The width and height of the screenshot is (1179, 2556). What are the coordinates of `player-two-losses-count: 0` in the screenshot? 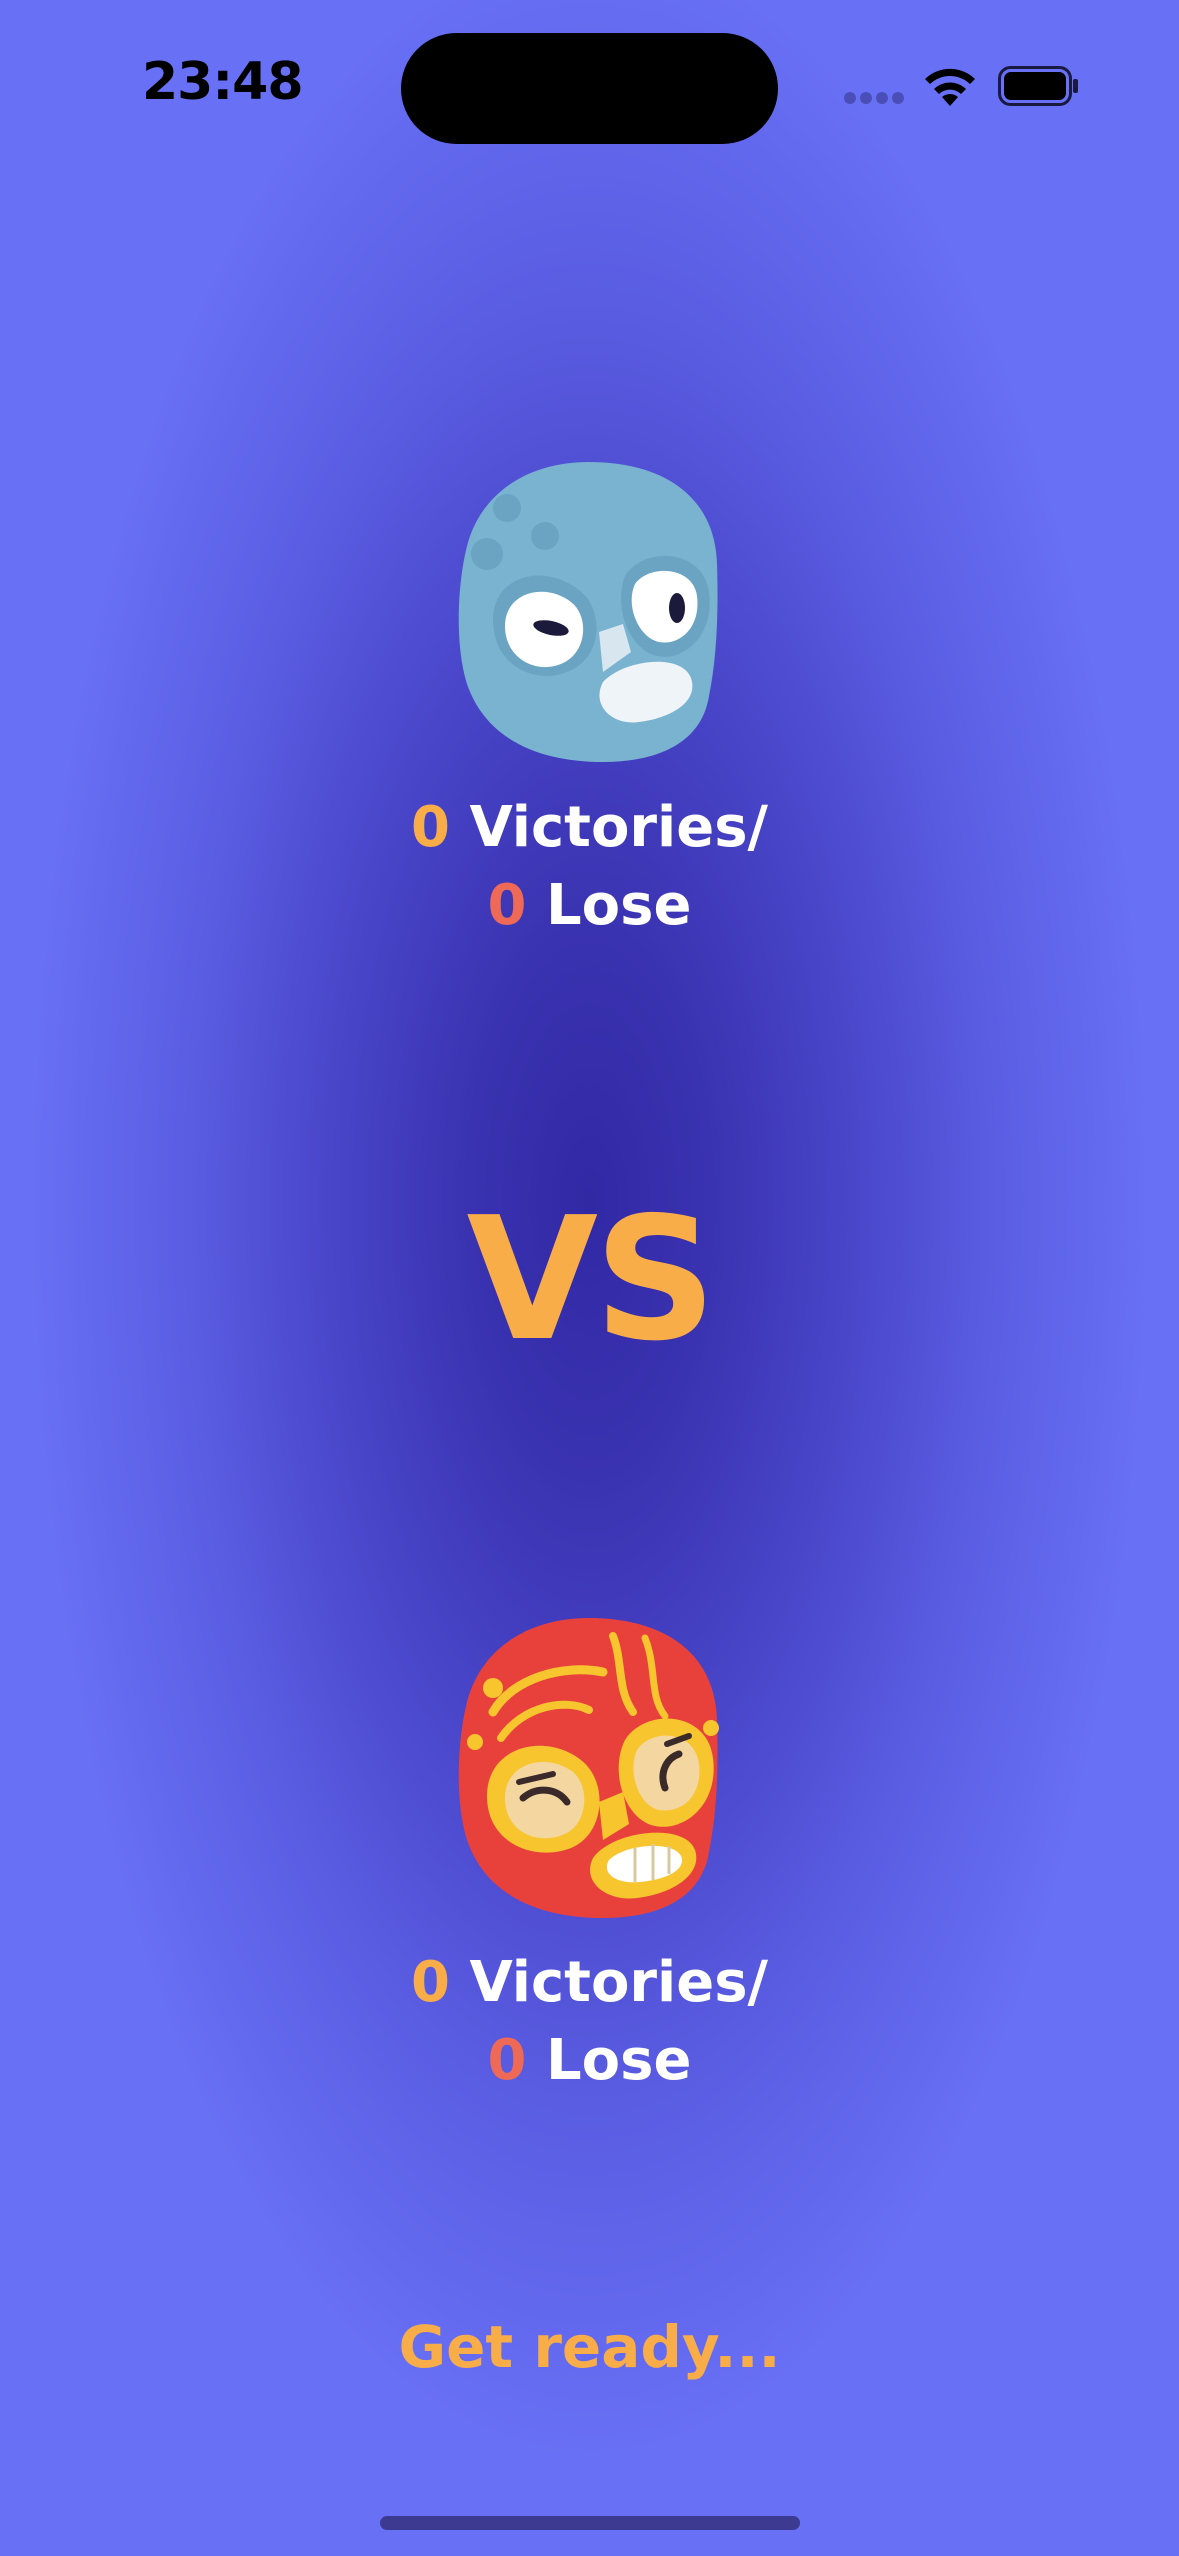 It's located at (507, 2060).